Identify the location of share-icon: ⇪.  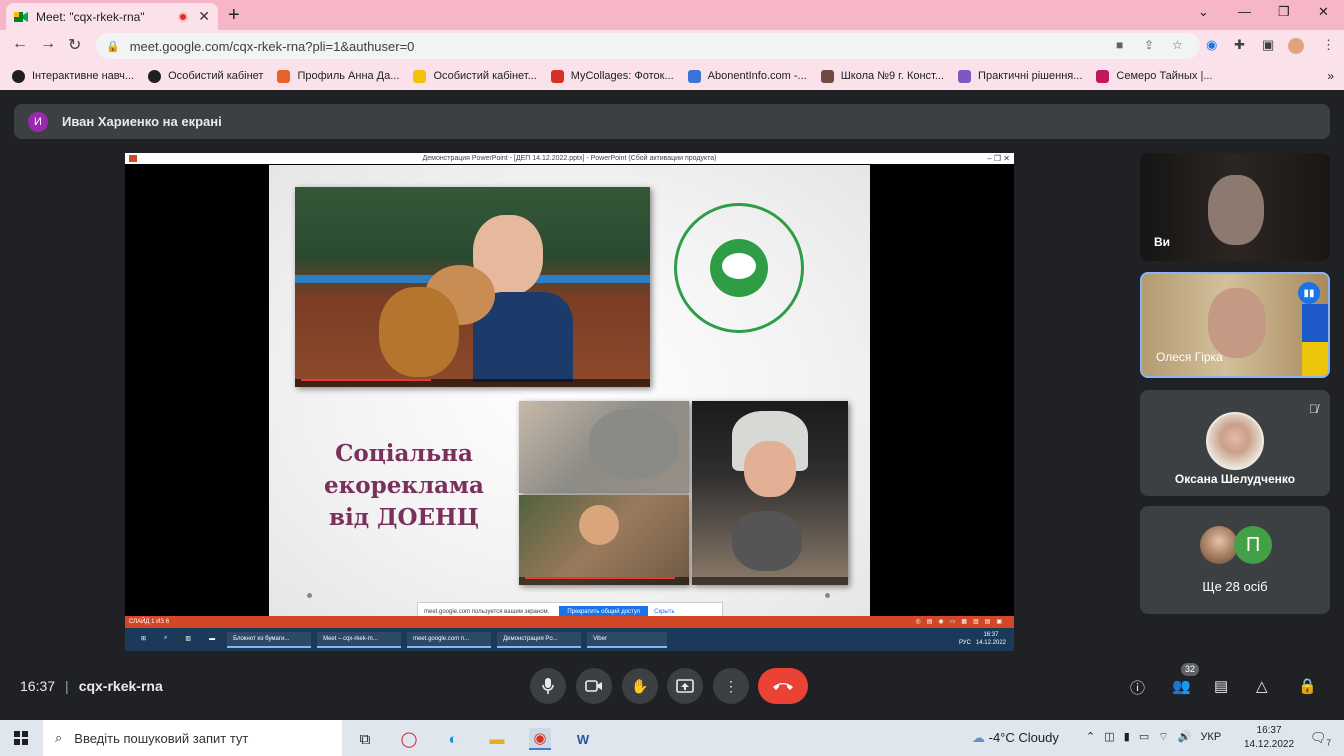
(1149, 45).